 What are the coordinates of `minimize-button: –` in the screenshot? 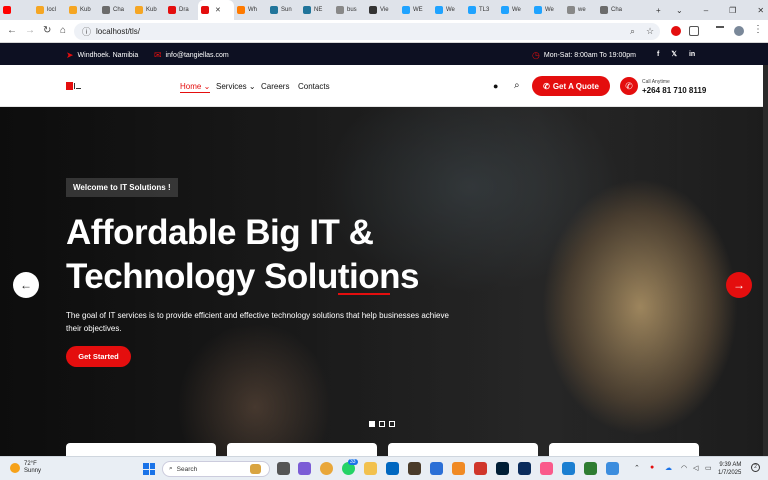 It's located at (706, 10).